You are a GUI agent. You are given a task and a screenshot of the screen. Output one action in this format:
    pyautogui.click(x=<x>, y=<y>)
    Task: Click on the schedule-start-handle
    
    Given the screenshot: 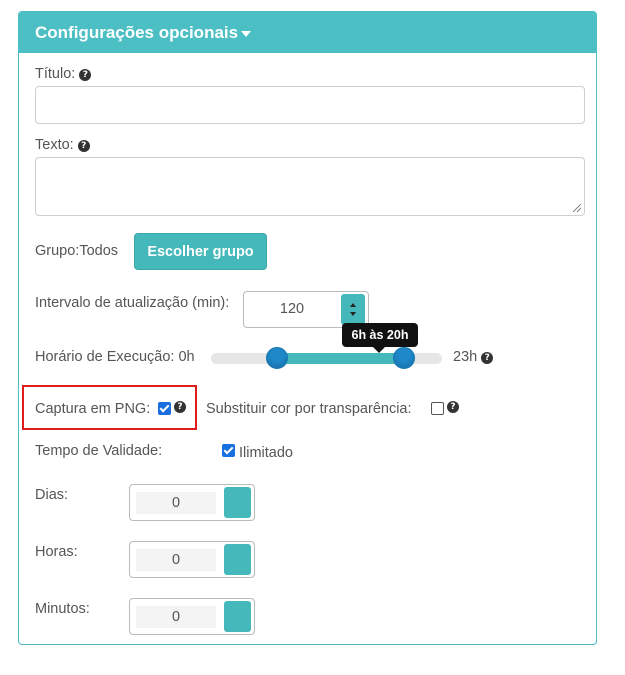 What is the action you would take?
    pyautogui.click(x=276, y=358)
    